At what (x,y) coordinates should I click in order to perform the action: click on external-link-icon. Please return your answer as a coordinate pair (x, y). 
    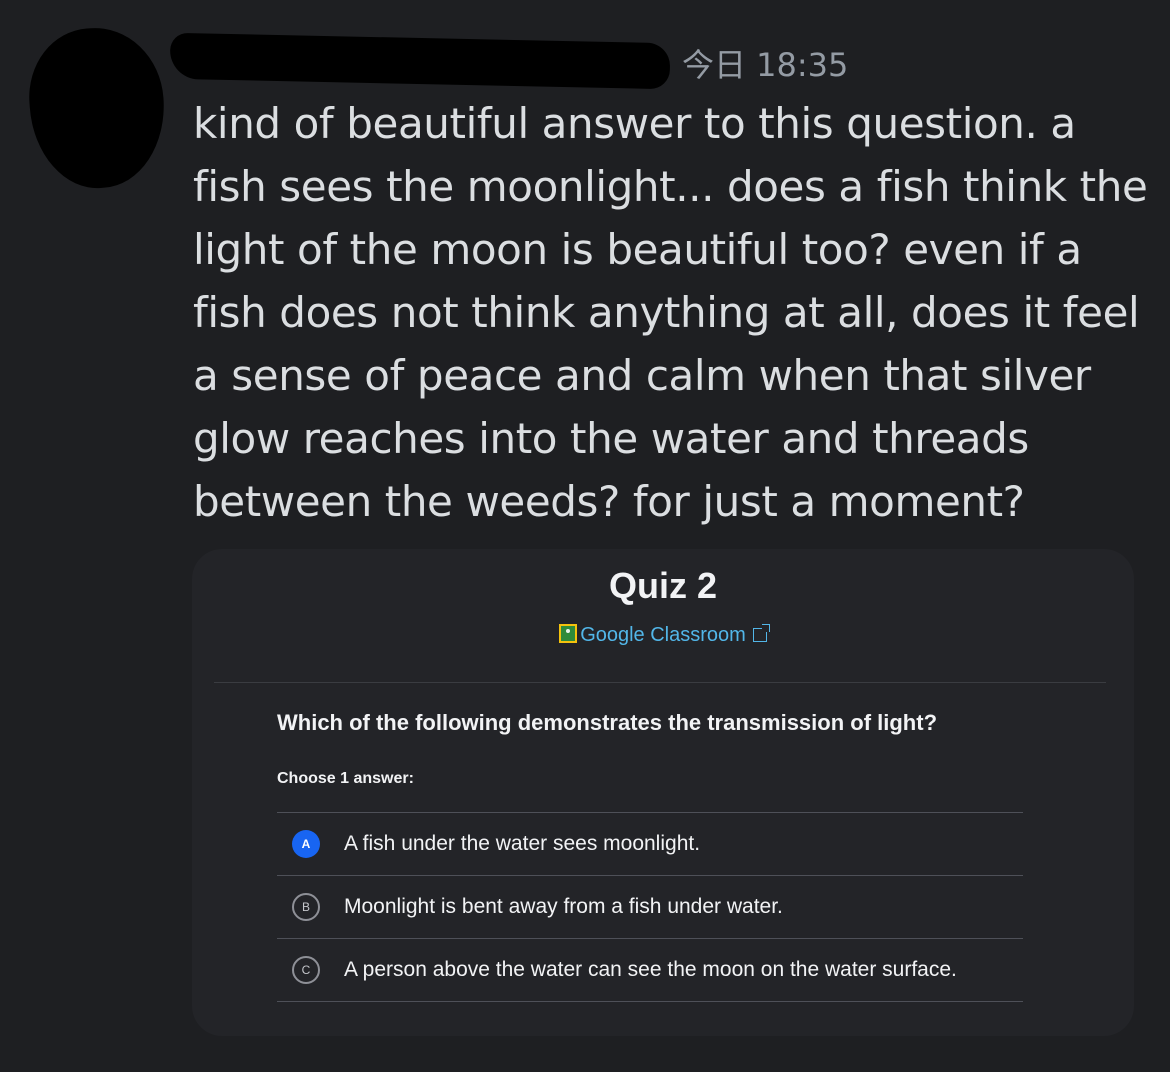
    Looking at the image, I should click on (761, 633).